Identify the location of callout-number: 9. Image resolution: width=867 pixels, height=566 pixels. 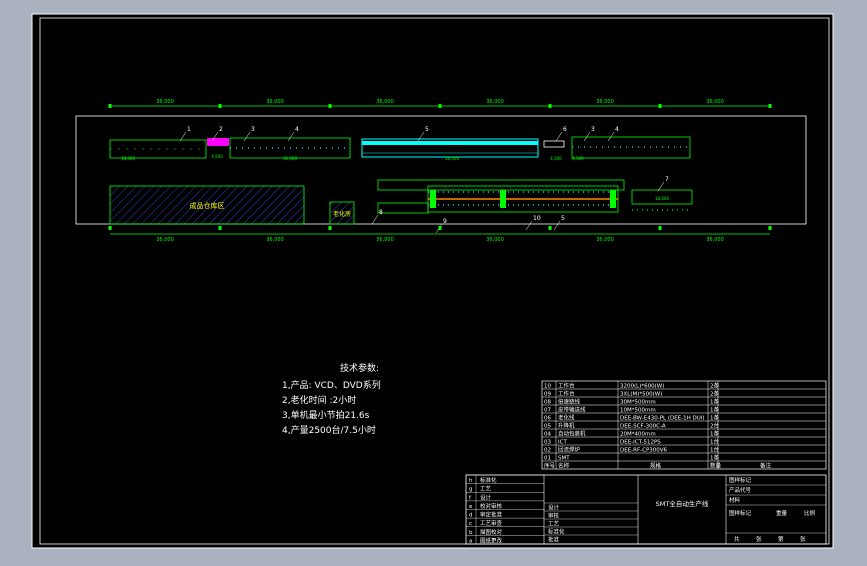
(445, 221).